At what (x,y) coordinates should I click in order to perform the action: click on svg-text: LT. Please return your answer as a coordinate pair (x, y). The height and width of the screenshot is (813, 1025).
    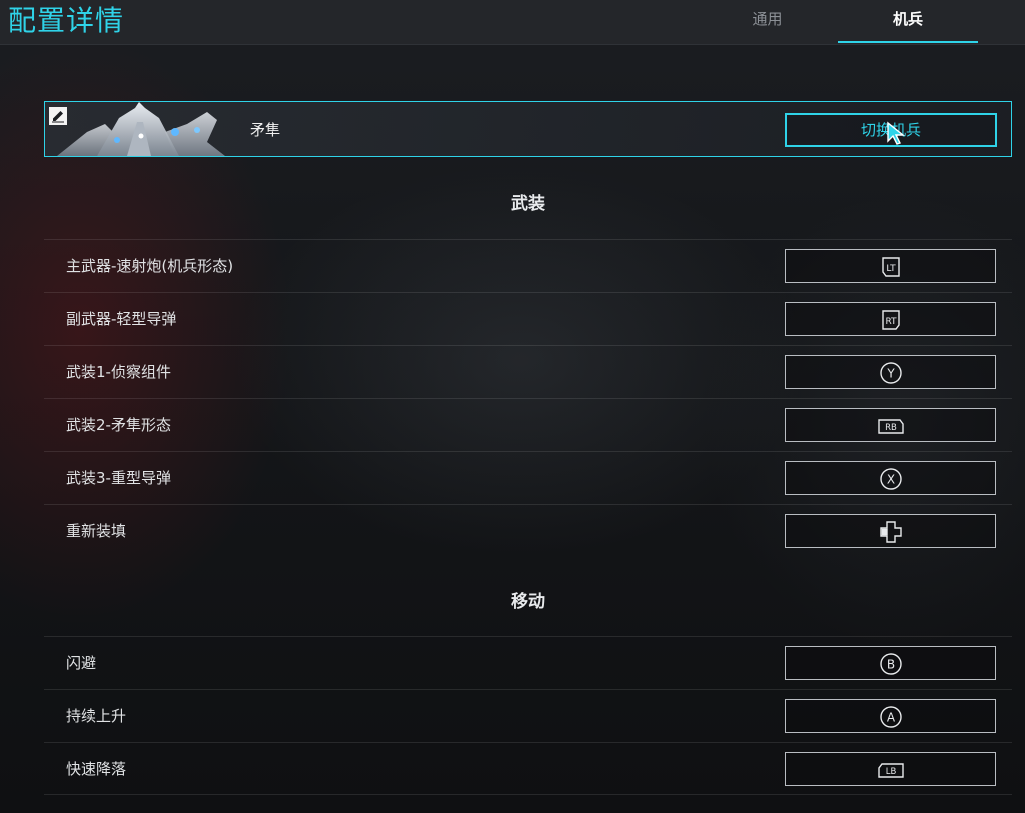
    Looking at the image, I should click on (891, 269).